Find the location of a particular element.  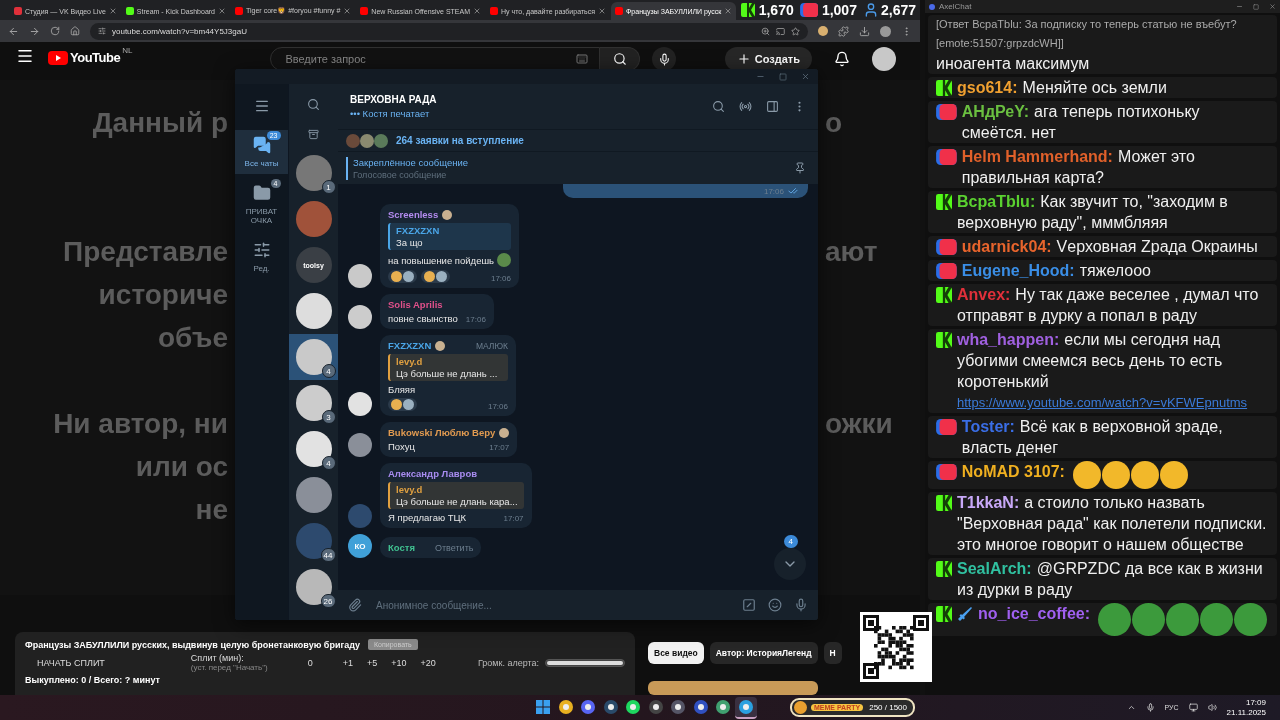

split-value: 0 is located at coordinates (310, 662).